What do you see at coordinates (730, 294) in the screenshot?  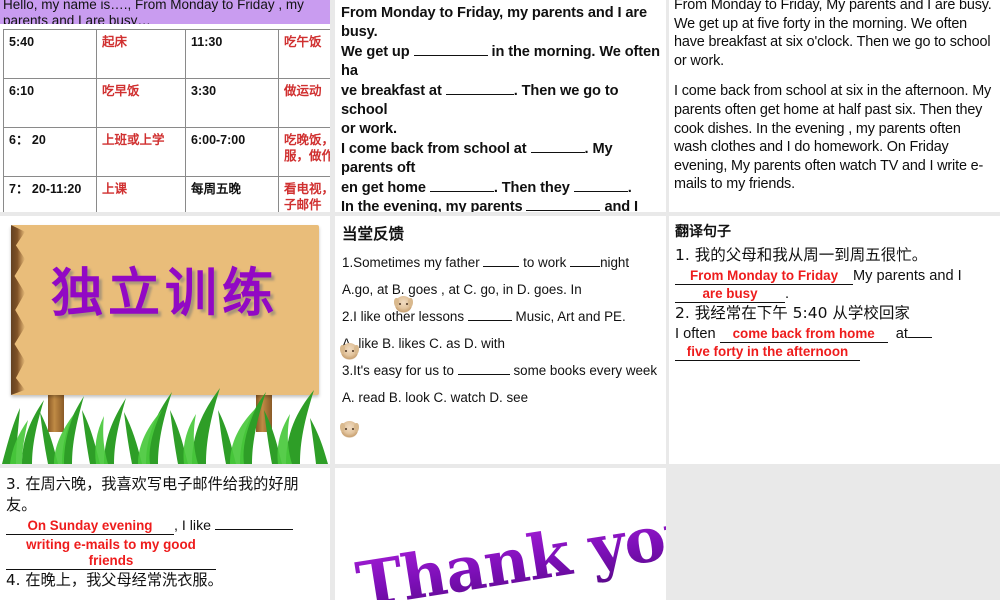 I see `answer-blank: are busy` at bounding box center [730, 294].